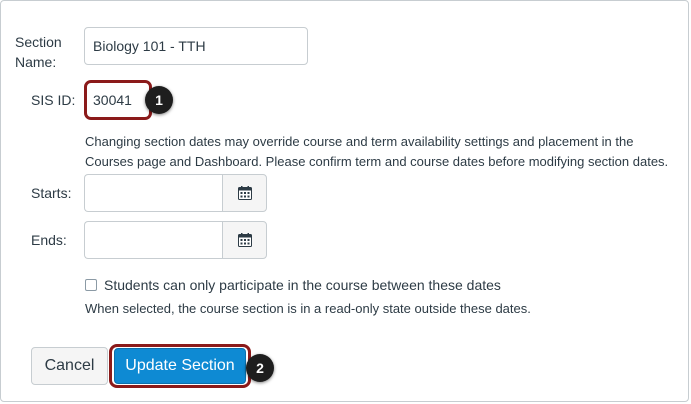 This screenshot has width=691, height=404. What do you see at coordinates (51, 193) in the screenshot?
I see `starts-label: Starts:` at bounding box center [51, 193].